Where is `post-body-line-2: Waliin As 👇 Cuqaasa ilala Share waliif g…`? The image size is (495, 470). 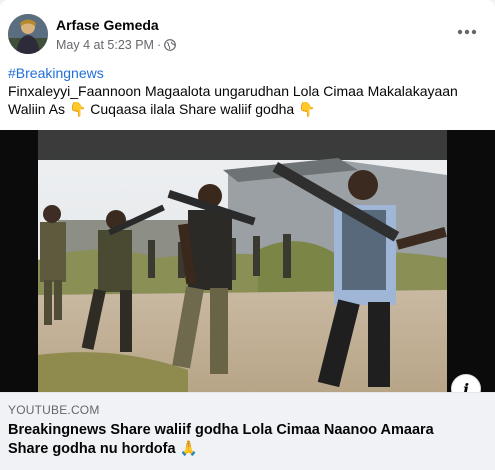 post-body-line-2: Waliin As 👇 Cuqaasa ilala Share waliif g… is located at coordinates (162, 109).